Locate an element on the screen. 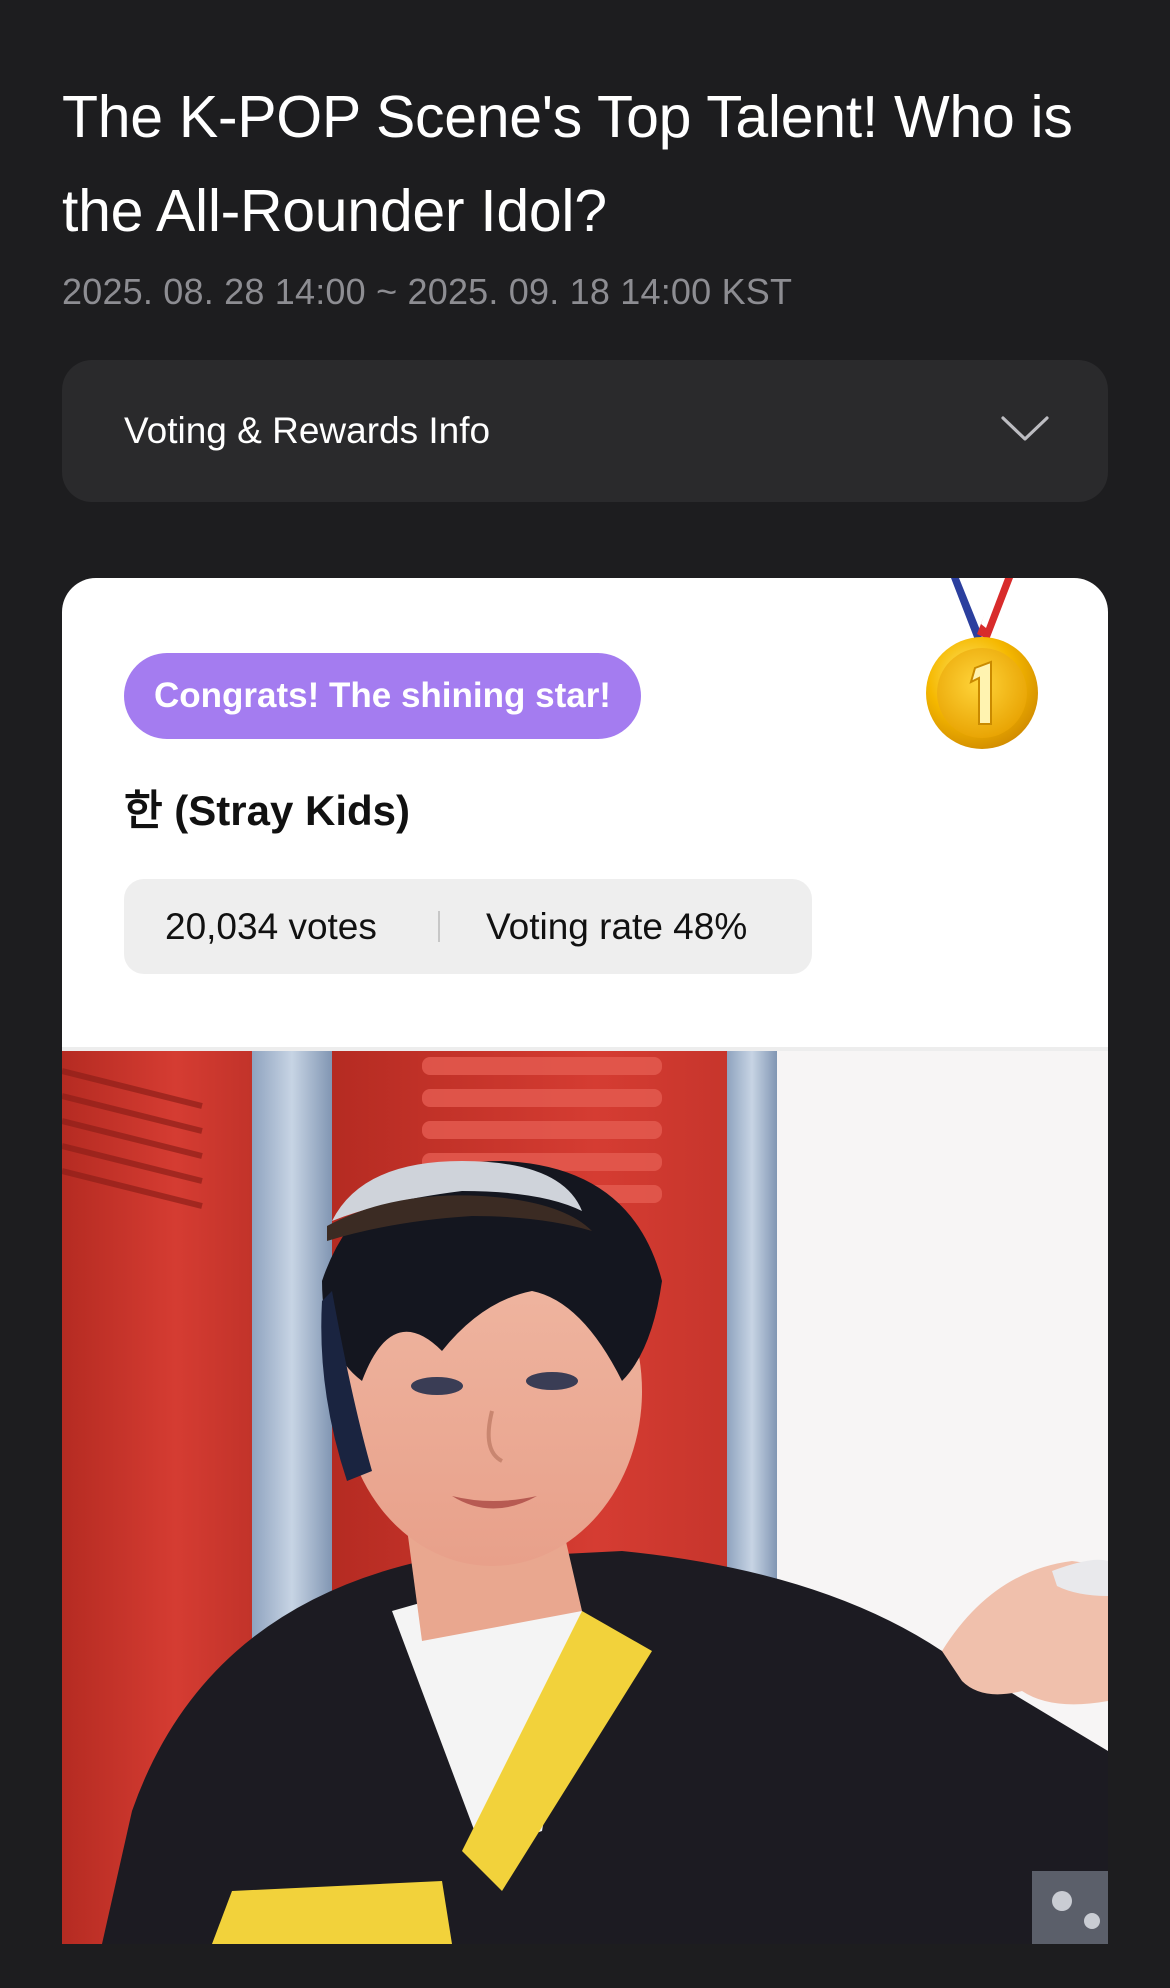 The width and height of the screenshot is (1170, 1988). chevron-down-icon is located at coordinates (1025, 428).